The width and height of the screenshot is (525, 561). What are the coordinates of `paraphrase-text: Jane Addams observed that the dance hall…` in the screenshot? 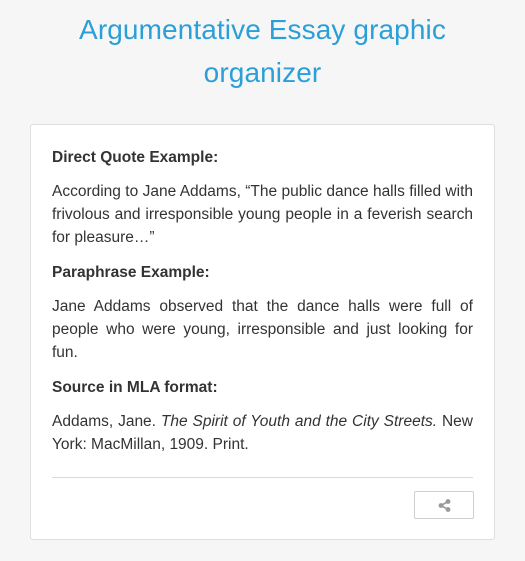 It's located at (262, 329).